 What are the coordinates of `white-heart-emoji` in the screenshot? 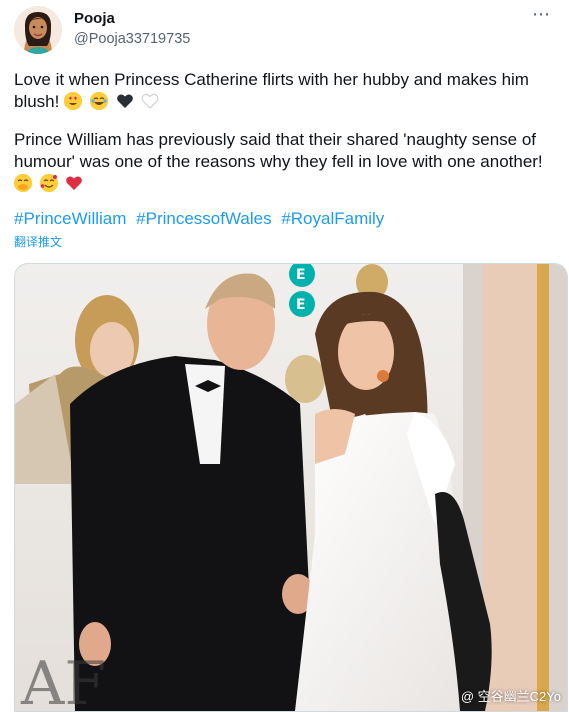 It's located at (150, 101).